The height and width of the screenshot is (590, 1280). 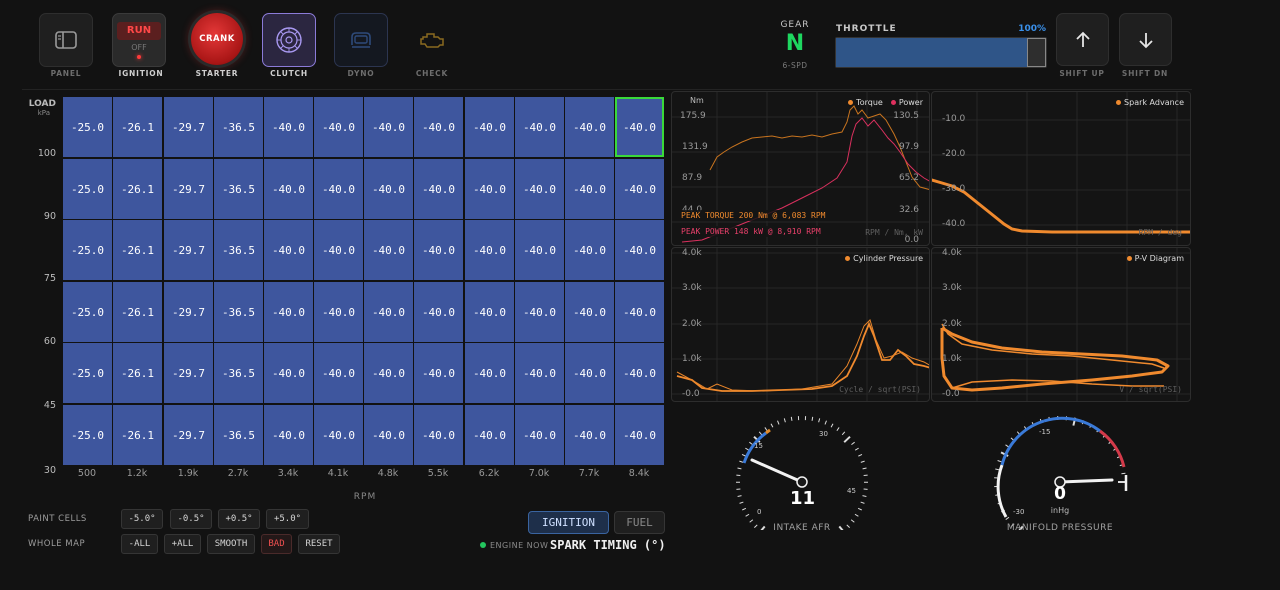 I want to click on gauge-tick, so click(x=999, y=461).